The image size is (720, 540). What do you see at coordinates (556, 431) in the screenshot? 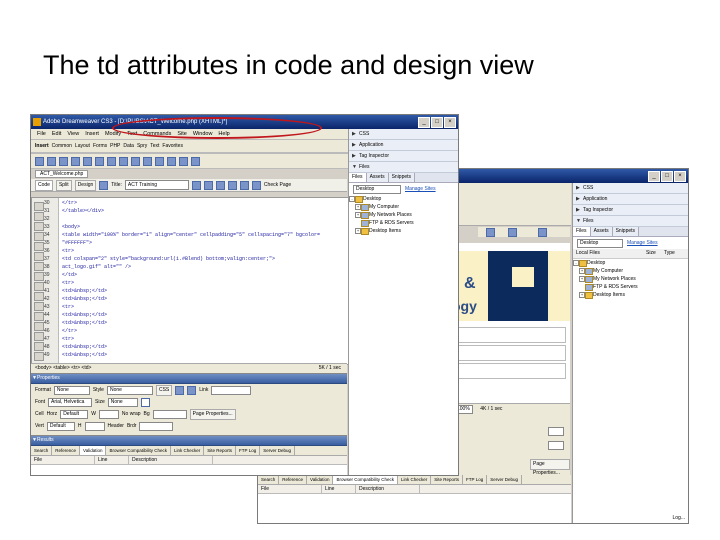
I see `text-color-box` at bounding box center [556, 431].